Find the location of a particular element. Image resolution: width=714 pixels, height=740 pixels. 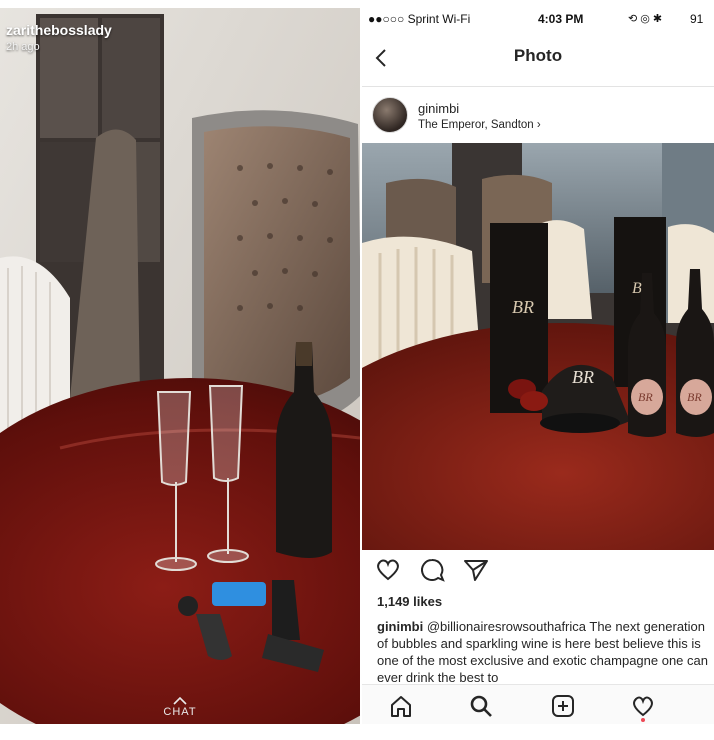

nav-title: Photo is located at coordinates (538, 55).